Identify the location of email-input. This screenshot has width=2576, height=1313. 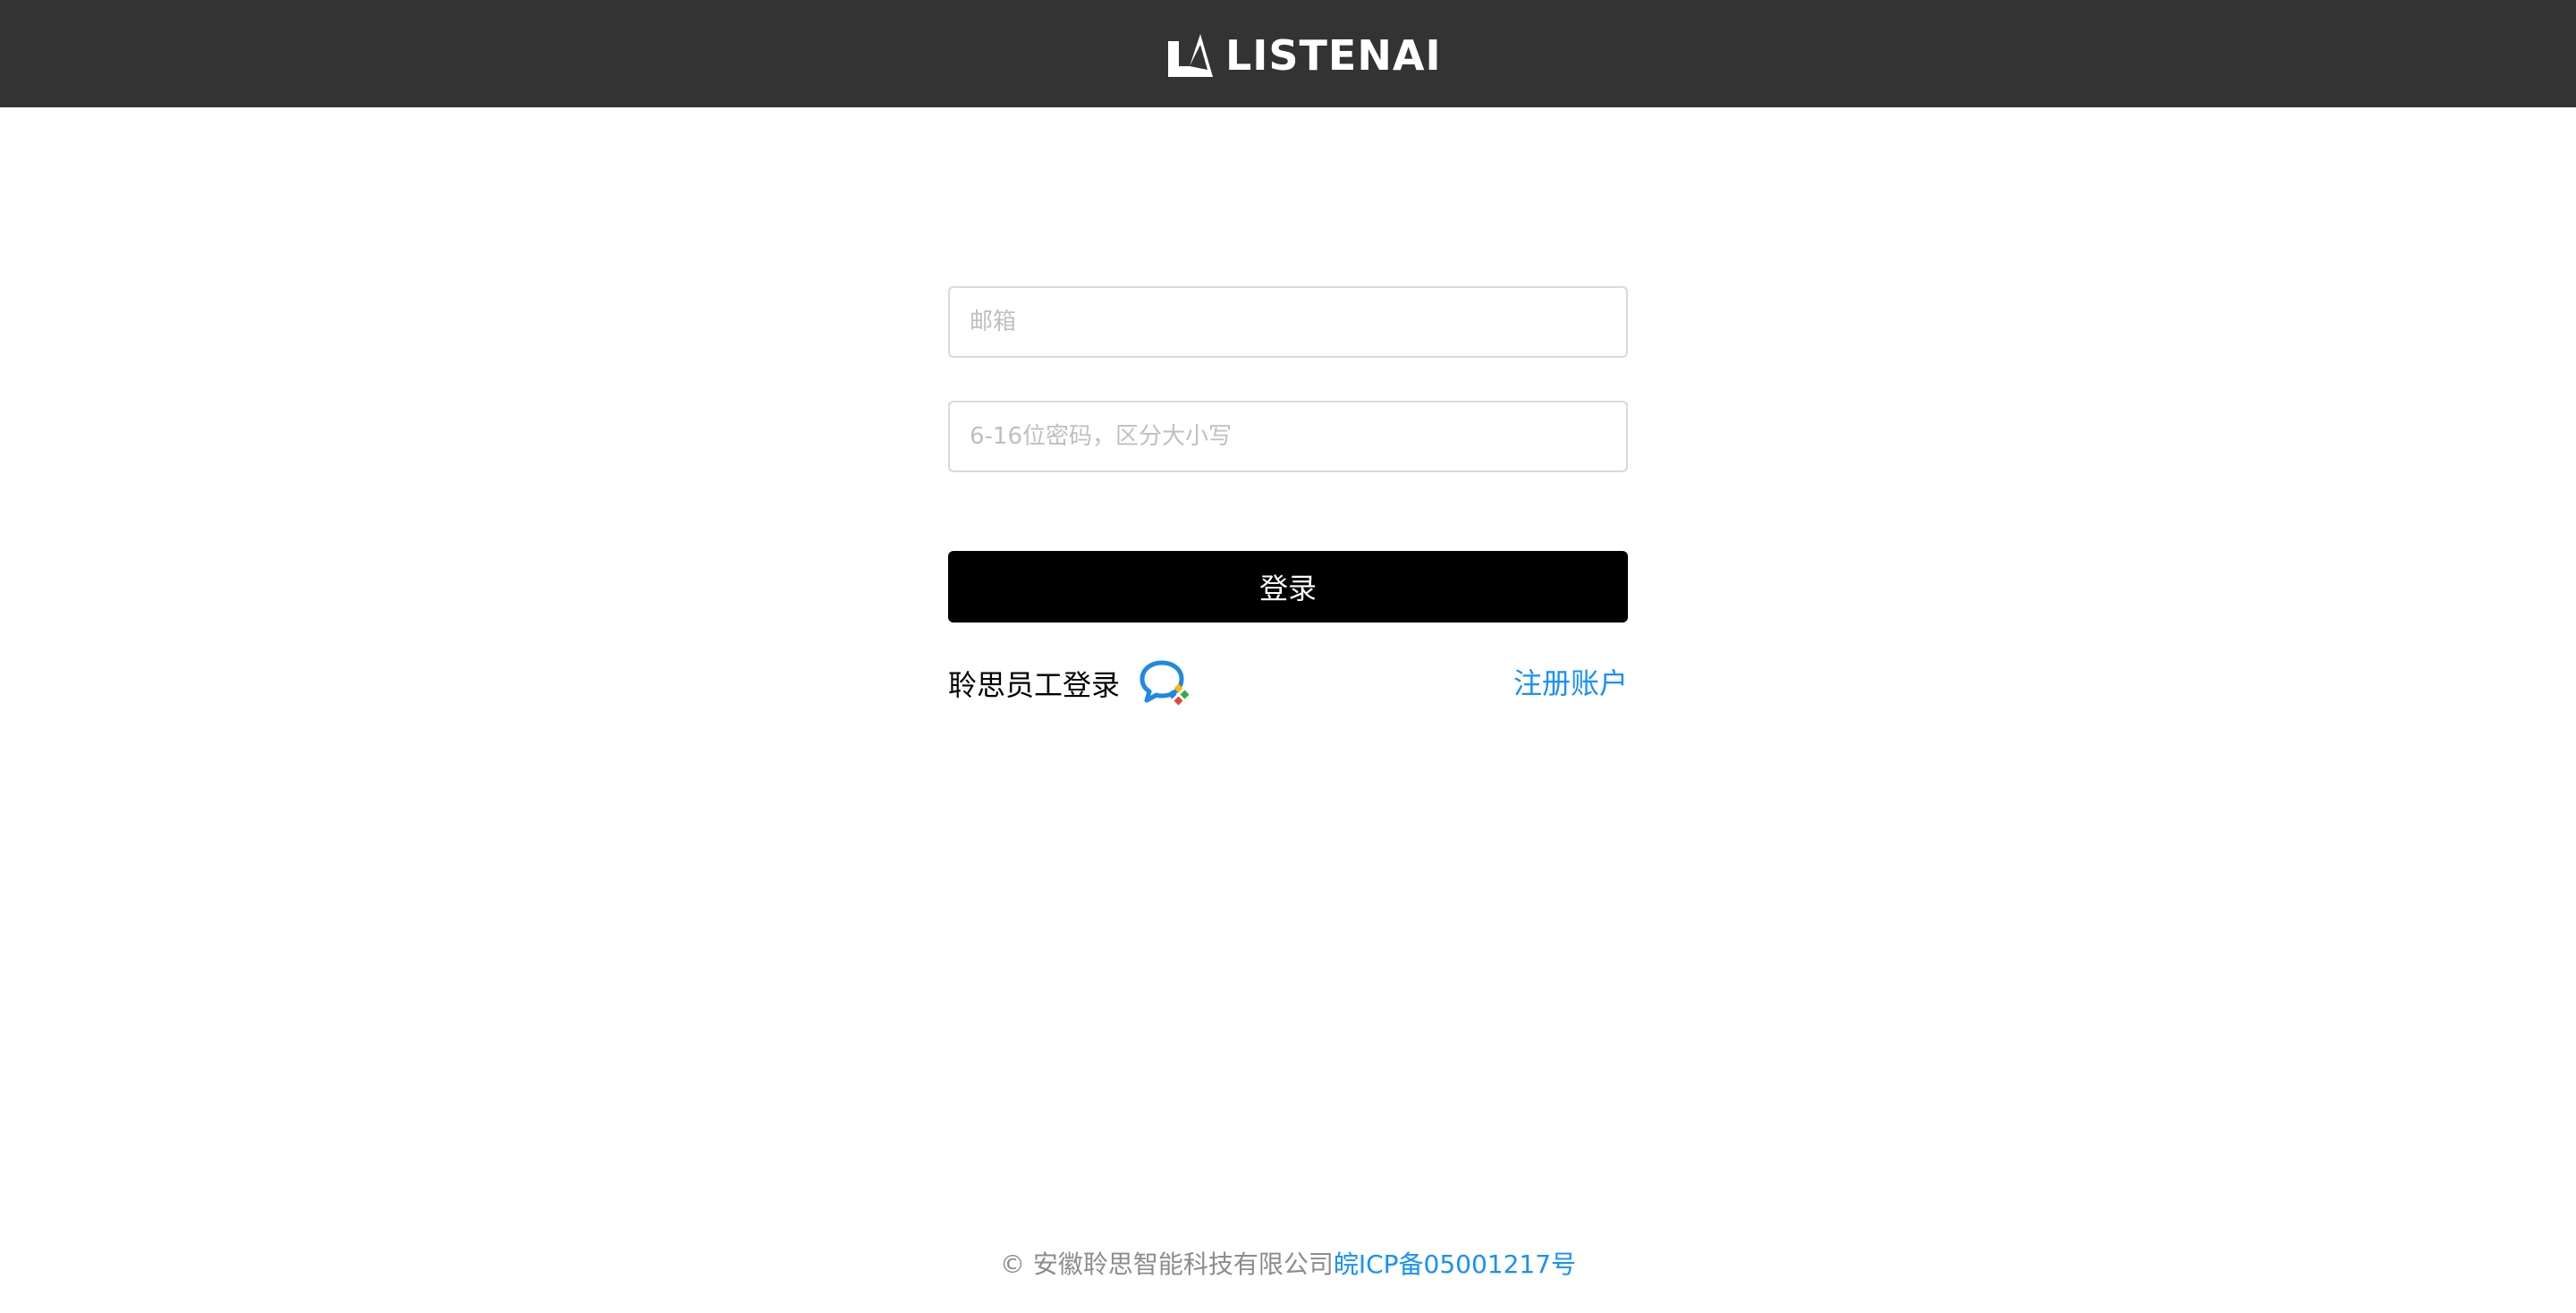
(1288, 322).